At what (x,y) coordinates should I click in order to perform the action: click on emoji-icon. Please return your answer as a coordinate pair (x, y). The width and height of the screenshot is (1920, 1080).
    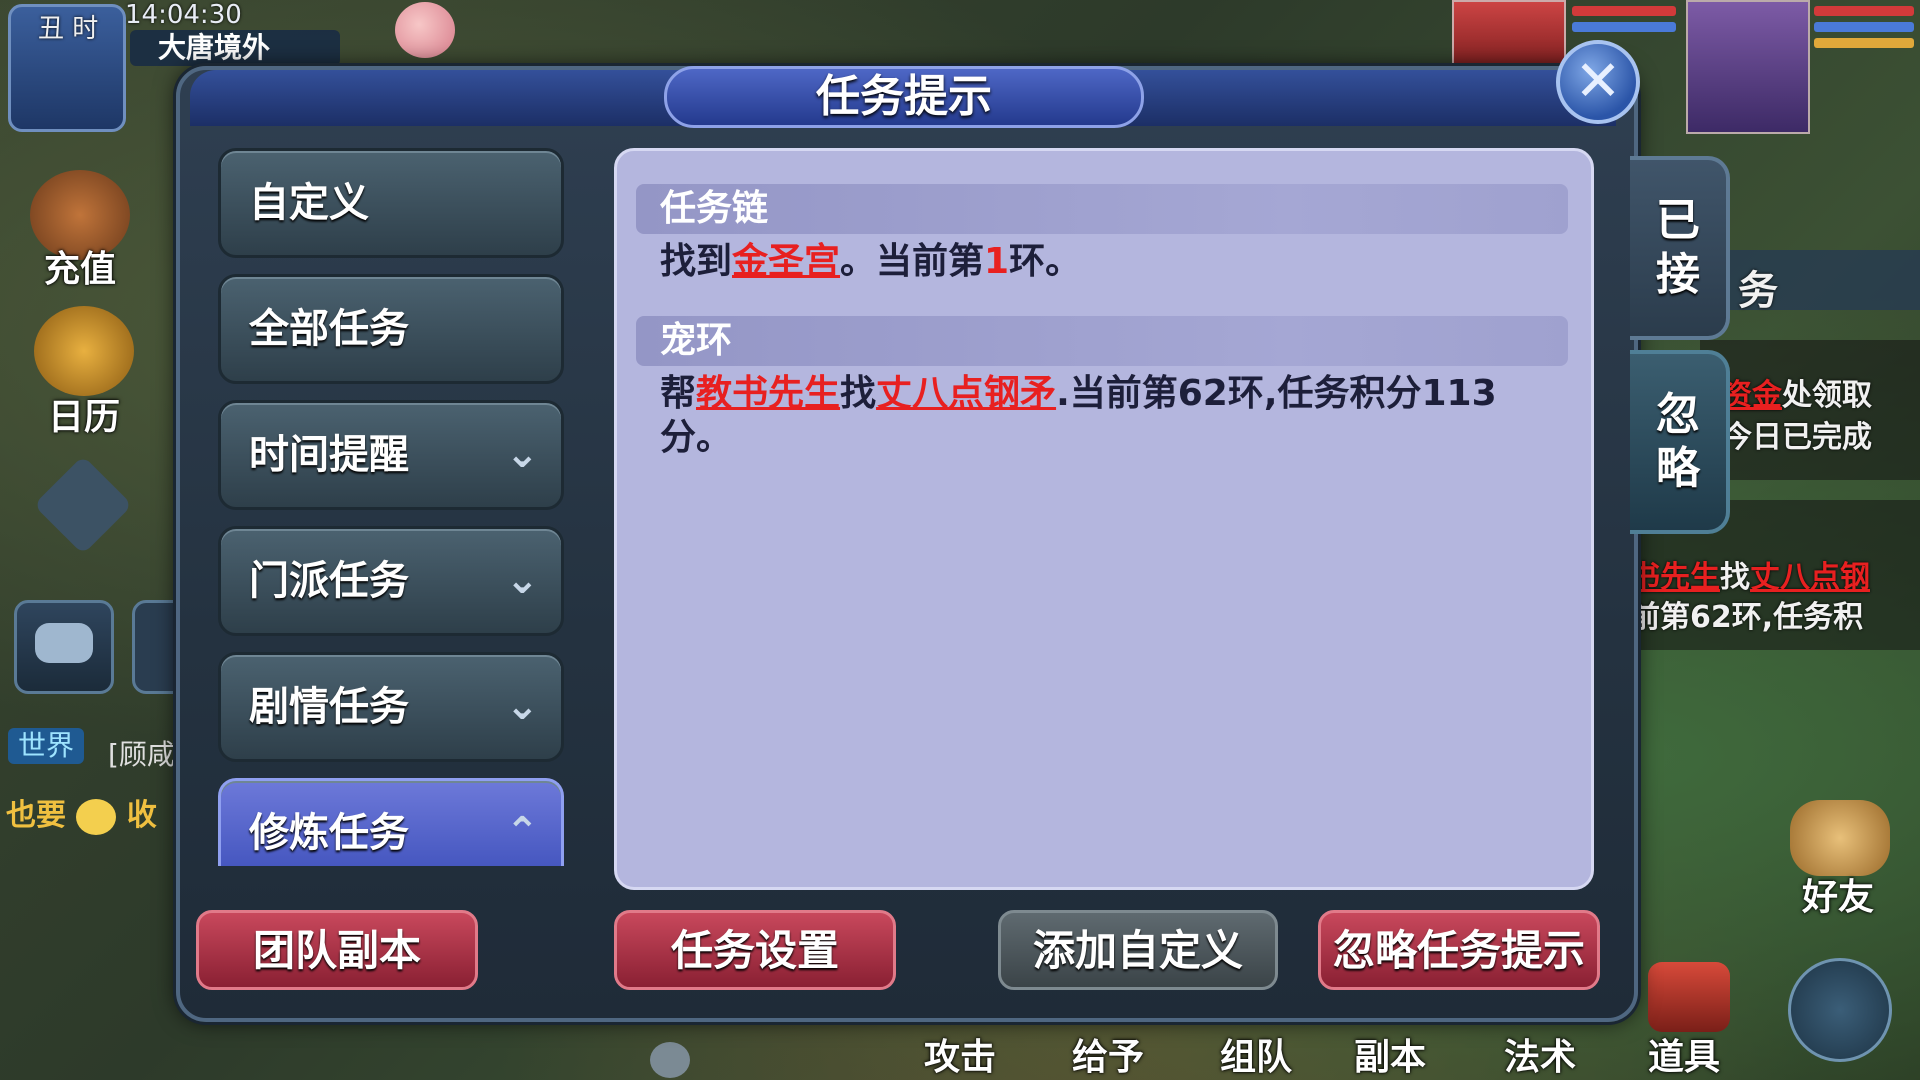
    Looking at the image, I should click on (96, 816).